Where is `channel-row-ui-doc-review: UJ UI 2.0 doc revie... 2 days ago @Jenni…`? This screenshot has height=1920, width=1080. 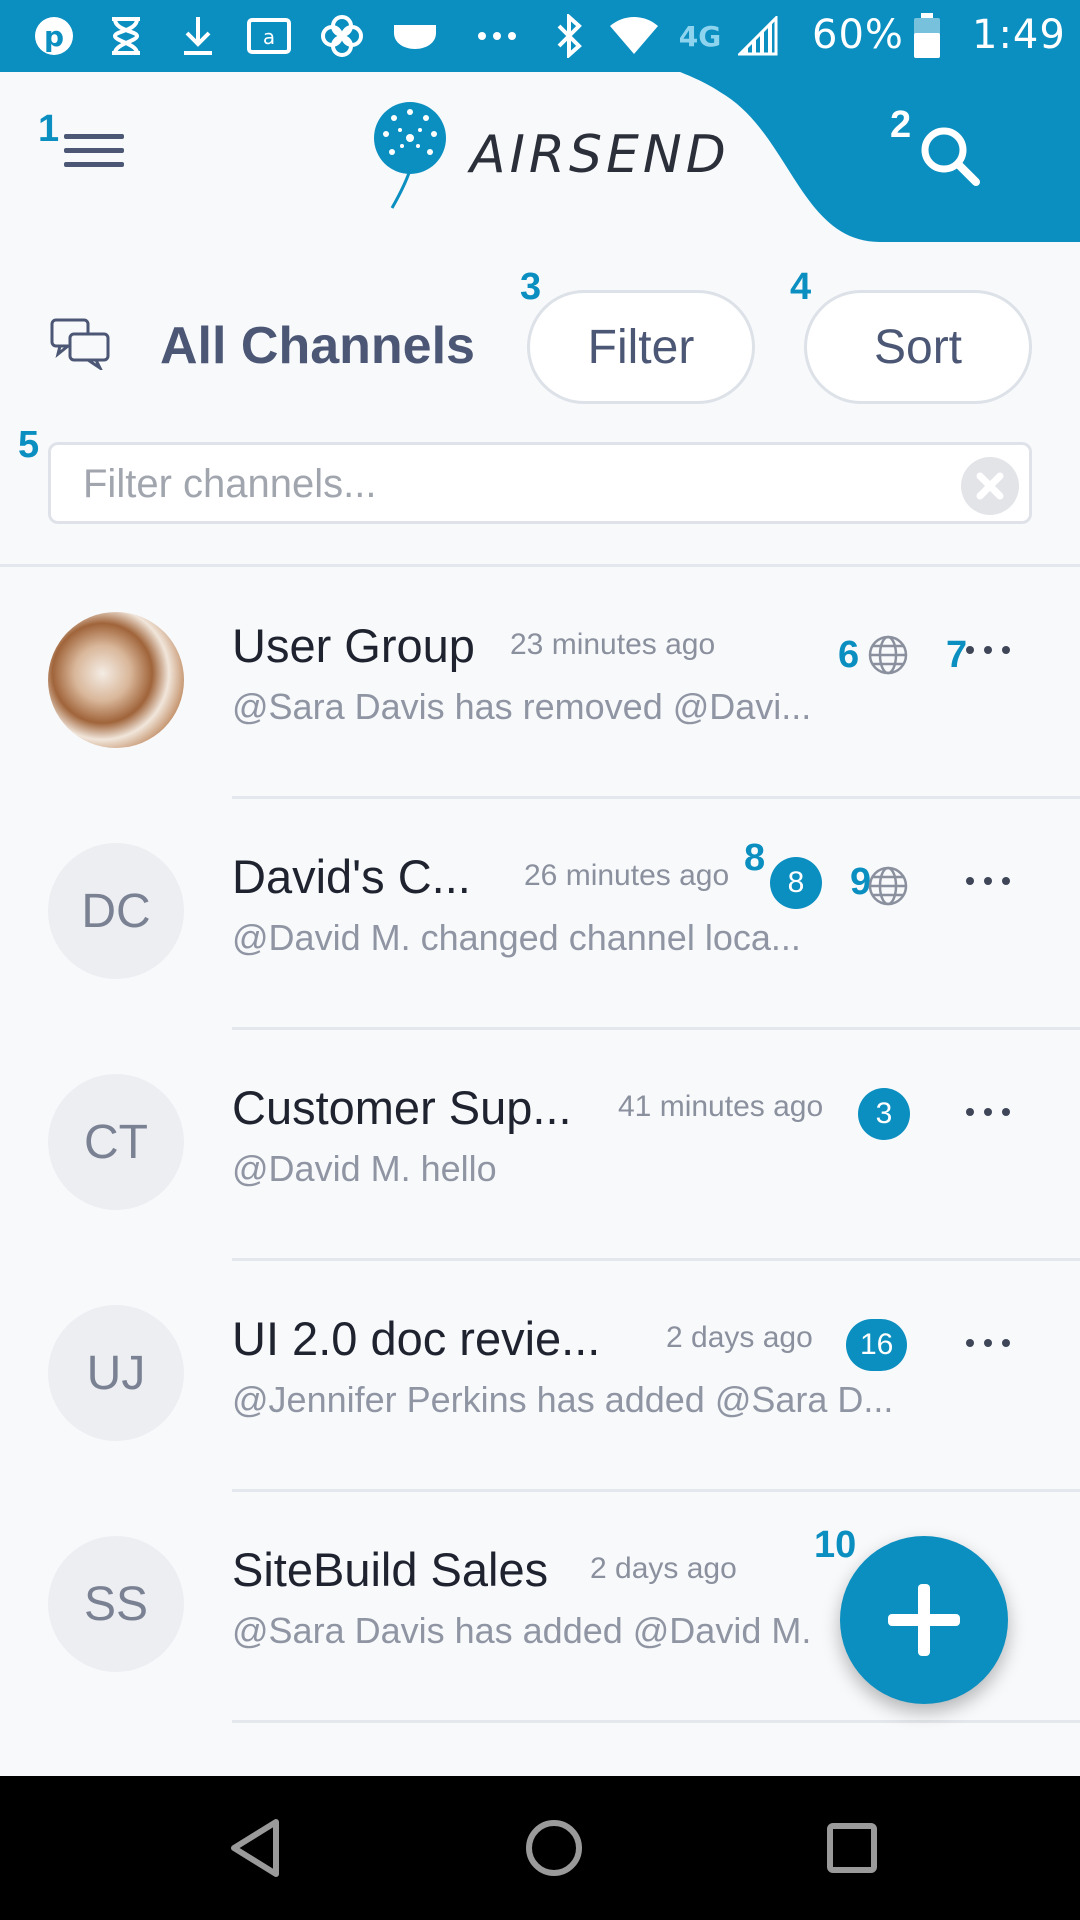
channel-row-ui-doc-review: UJ UI 2.0 doc revie... 2 days ago @Jenni… is located at coordinates (540, 1376).